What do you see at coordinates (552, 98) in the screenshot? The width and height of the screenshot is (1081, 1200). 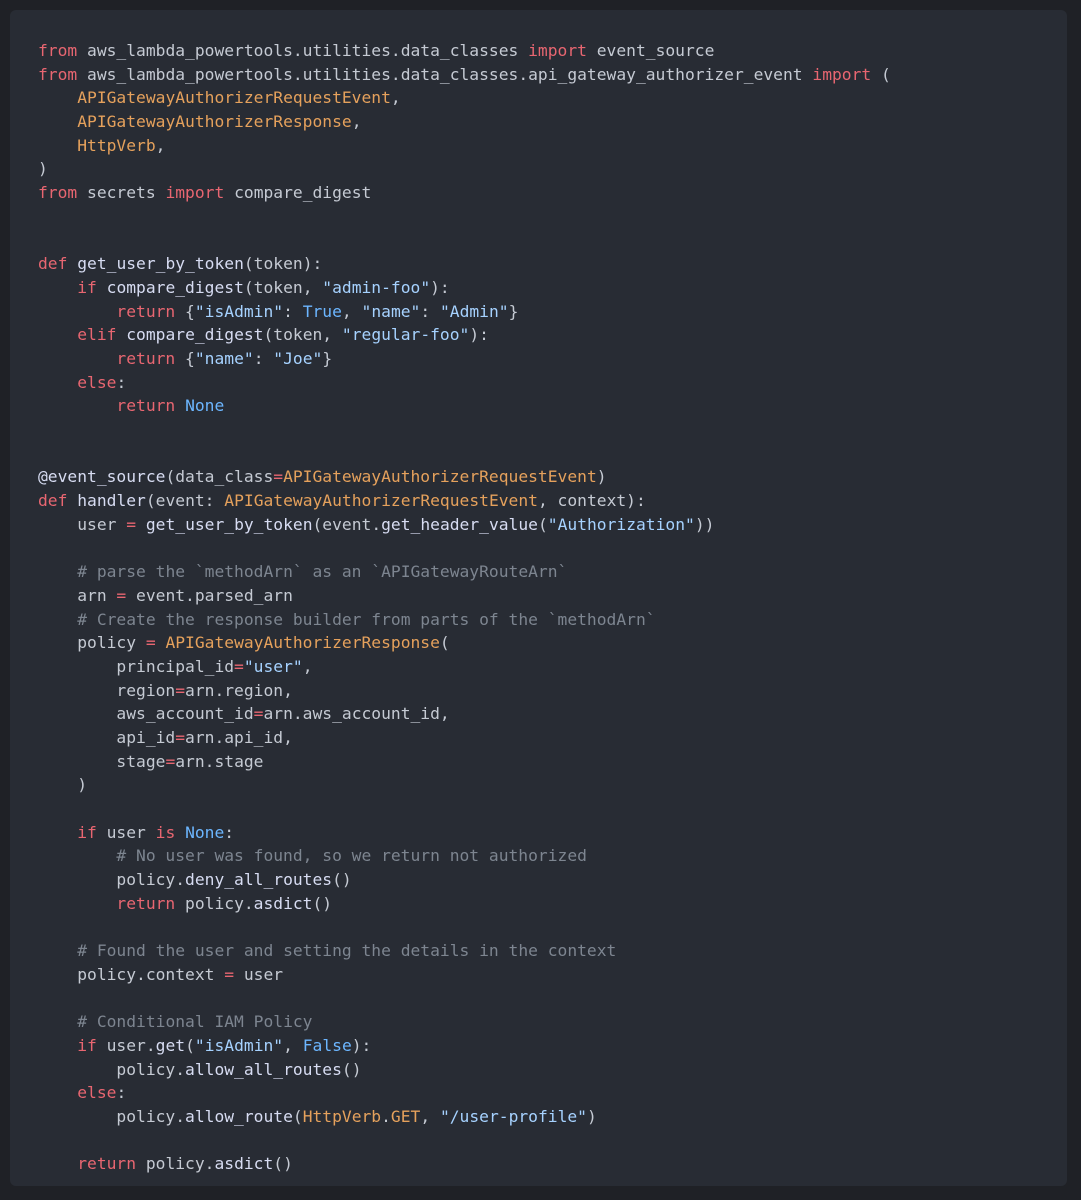 I see `code-line: APIGatewayAuthorizerRequestEvent,` at bounding box center [552, 98].